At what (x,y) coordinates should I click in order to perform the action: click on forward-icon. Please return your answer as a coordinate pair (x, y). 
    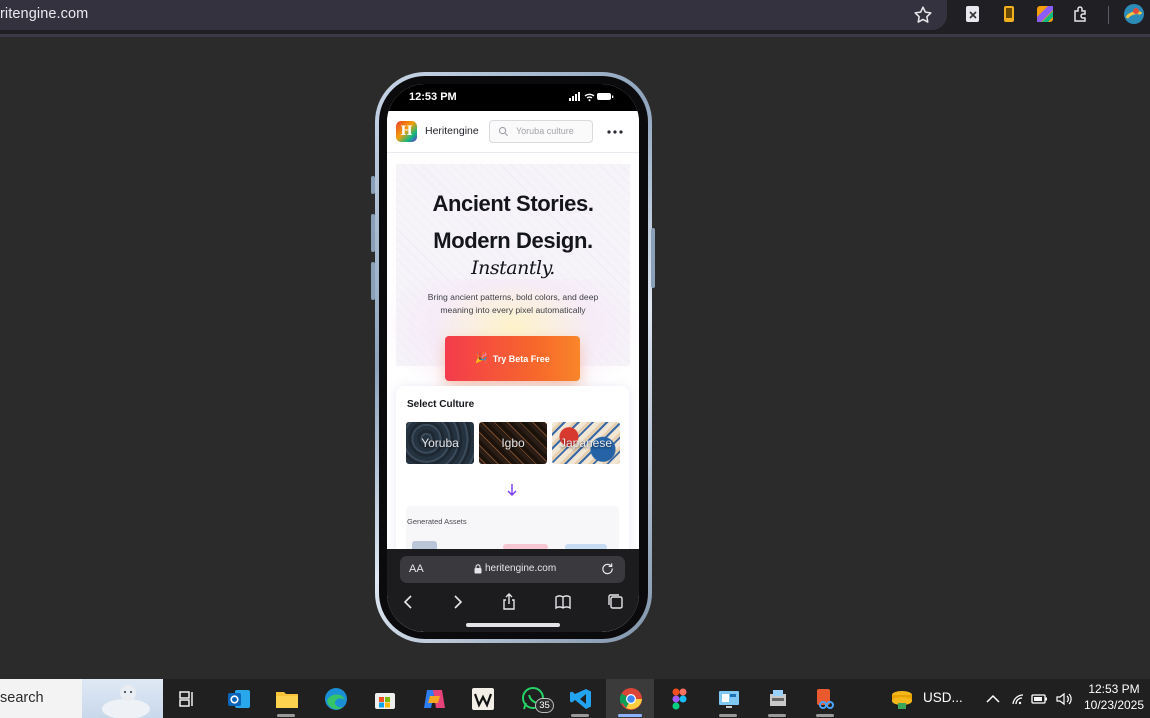
    Looking at the image, I should click on (457, 602).